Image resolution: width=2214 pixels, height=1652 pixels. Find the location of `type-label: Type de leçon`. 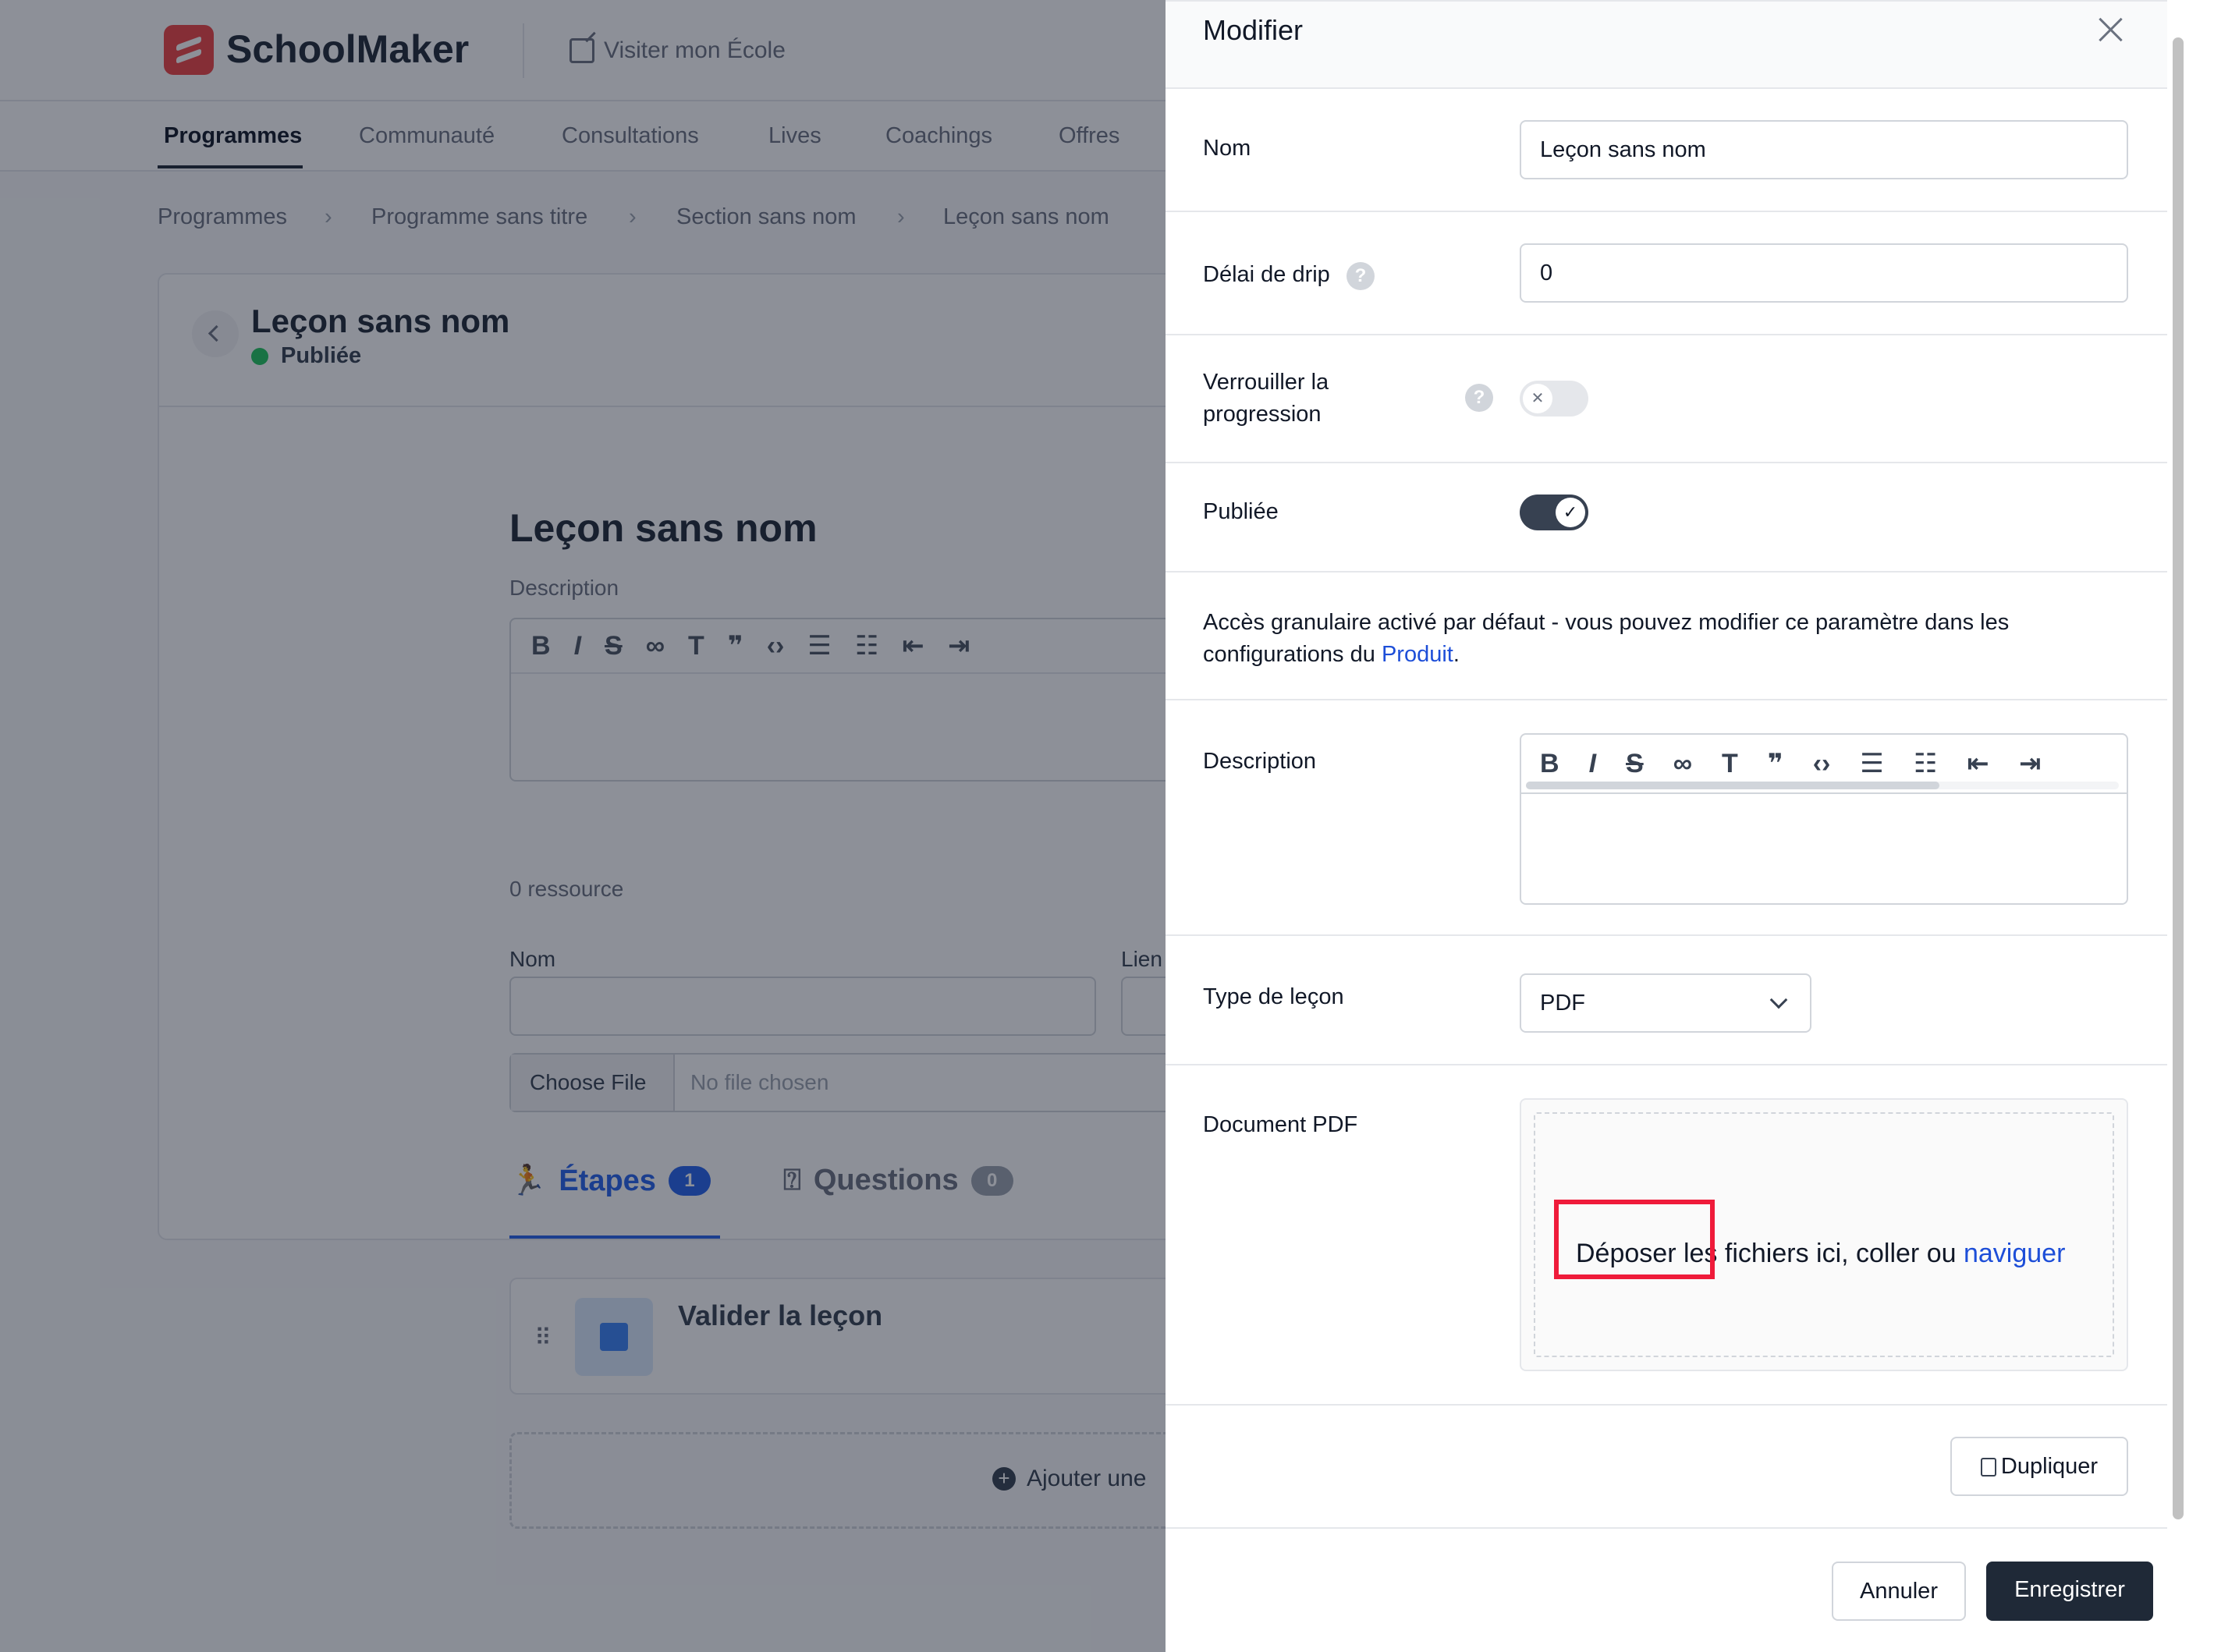

type-label: Type de leçon is located at coordinates (1273, 996).